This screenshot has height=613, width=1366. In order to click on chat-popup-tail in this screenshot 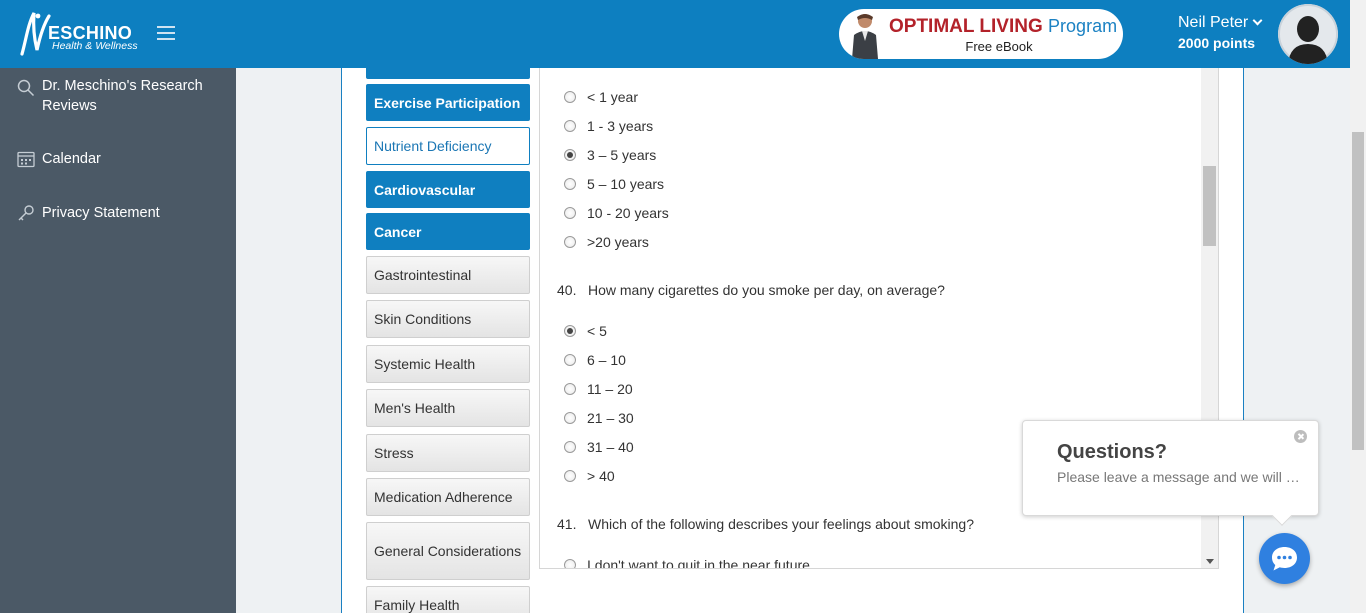, I will do `click(1282, 516)`.